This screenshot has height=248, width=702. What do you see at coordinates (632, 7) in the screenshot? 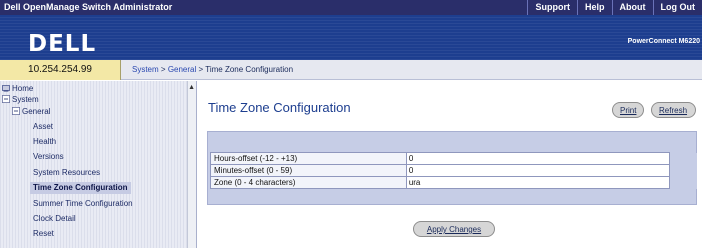
I see `about-link: About` at bounding box center [632, 7].